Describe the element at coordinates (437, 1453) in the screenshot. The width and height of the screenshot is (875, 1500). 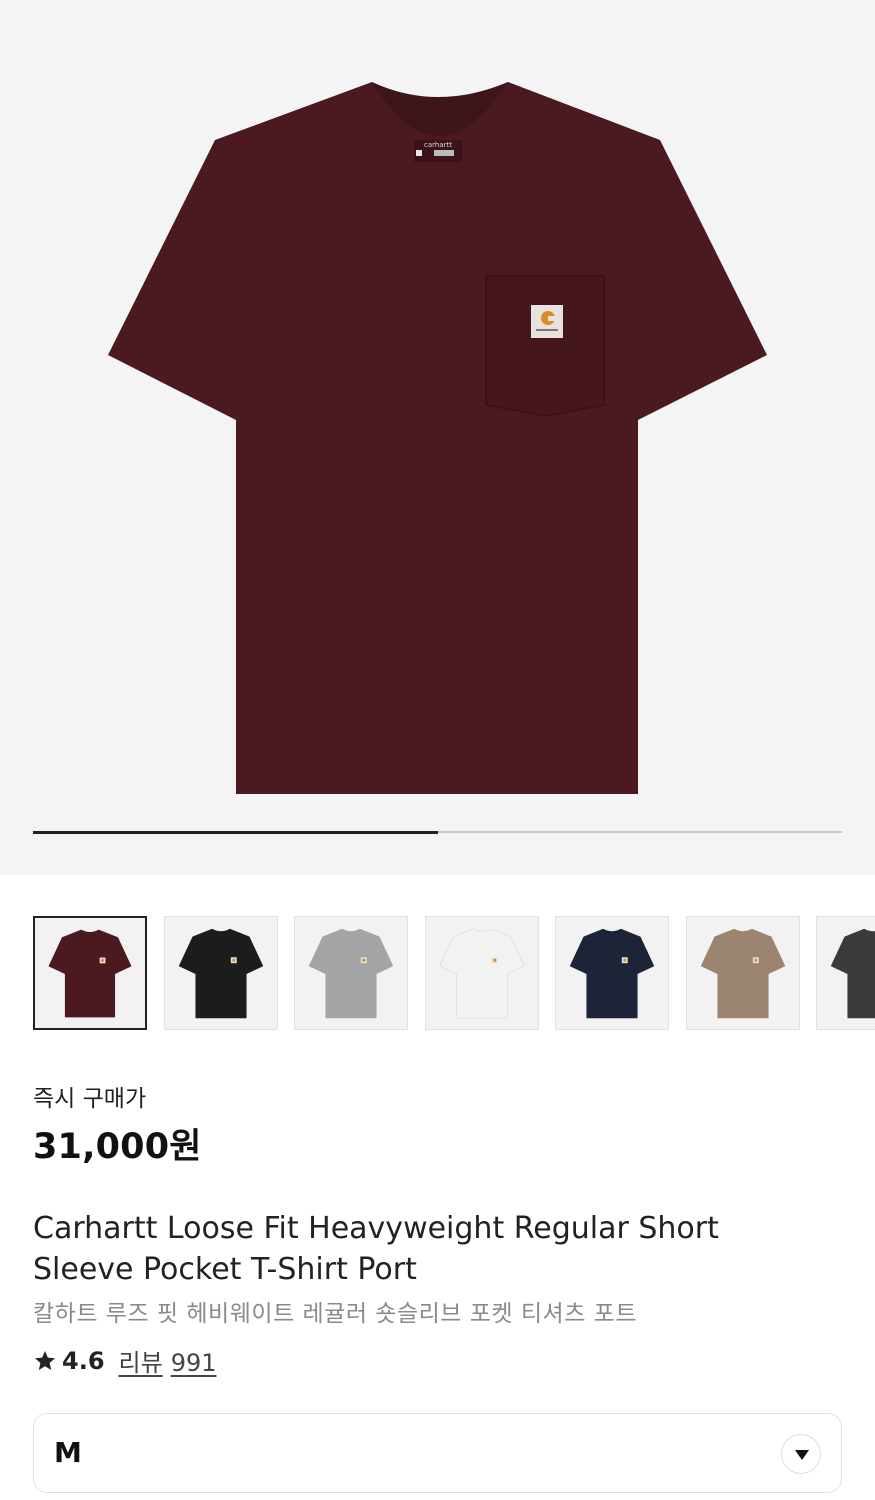
I see `size-select: M` at that location.